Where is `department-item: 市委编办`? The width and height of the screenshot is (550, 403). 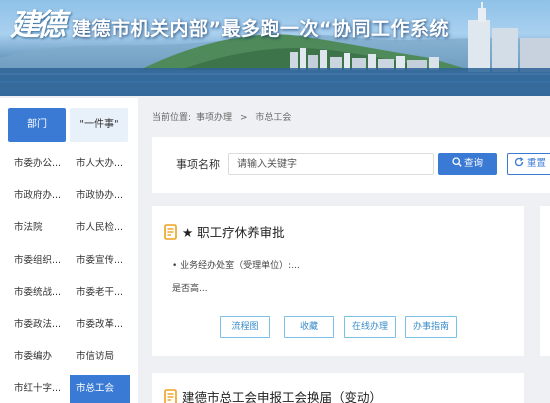
department-item: 市委编办 is located at coordinates (38, 357).